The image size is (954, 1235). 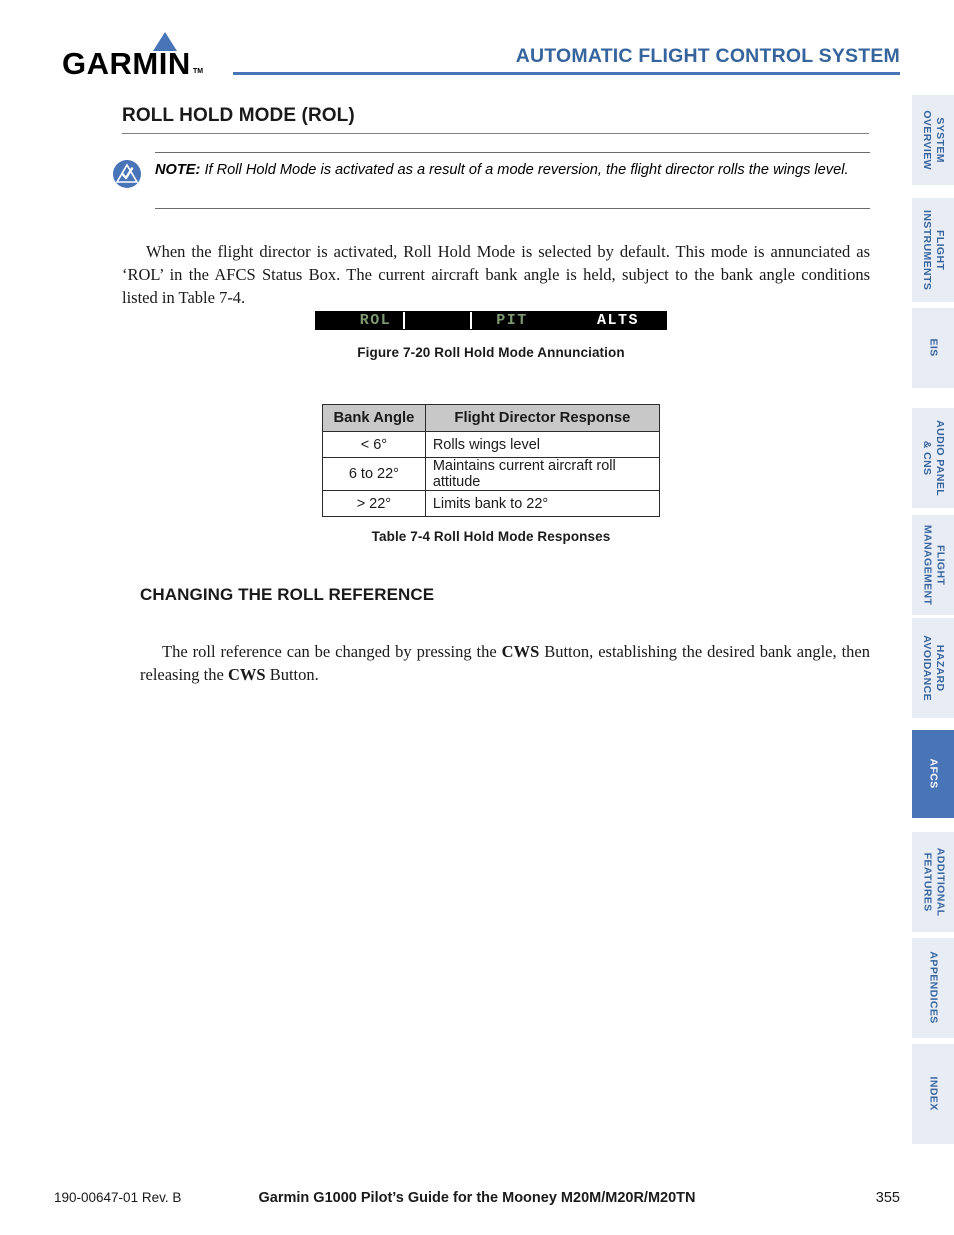 What do you see at coordinates (542, 444) in the screenshot?
I see `table-cell-fd-response: Rolls wings level` at bounding box center [542, 444].